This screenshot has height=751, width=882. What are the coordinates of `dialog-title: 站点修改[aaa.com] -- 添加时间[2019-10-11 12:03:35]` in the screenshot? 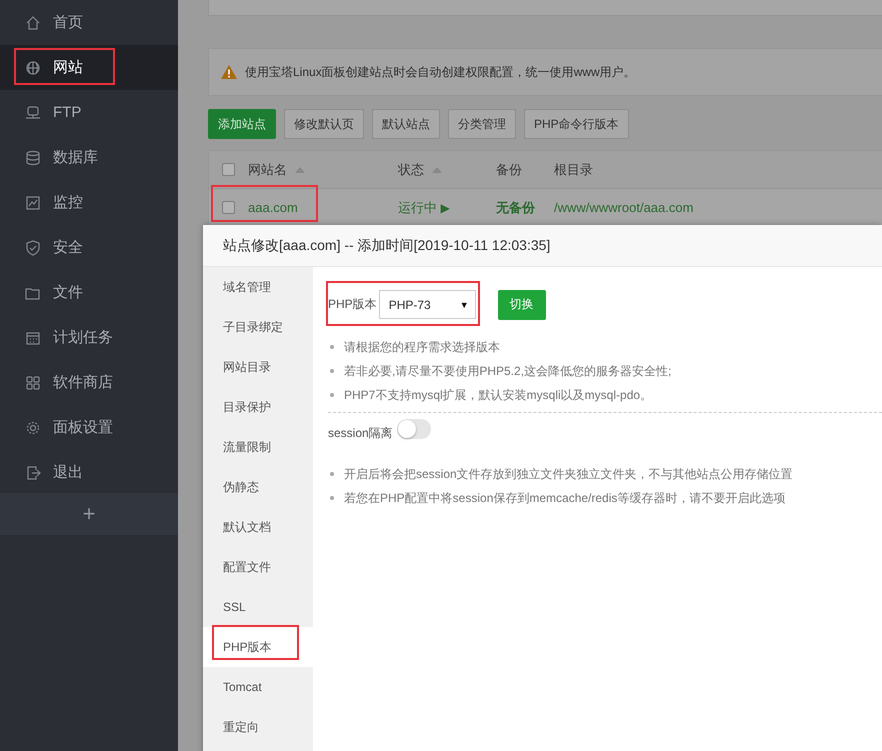 It's located at (542, 246).